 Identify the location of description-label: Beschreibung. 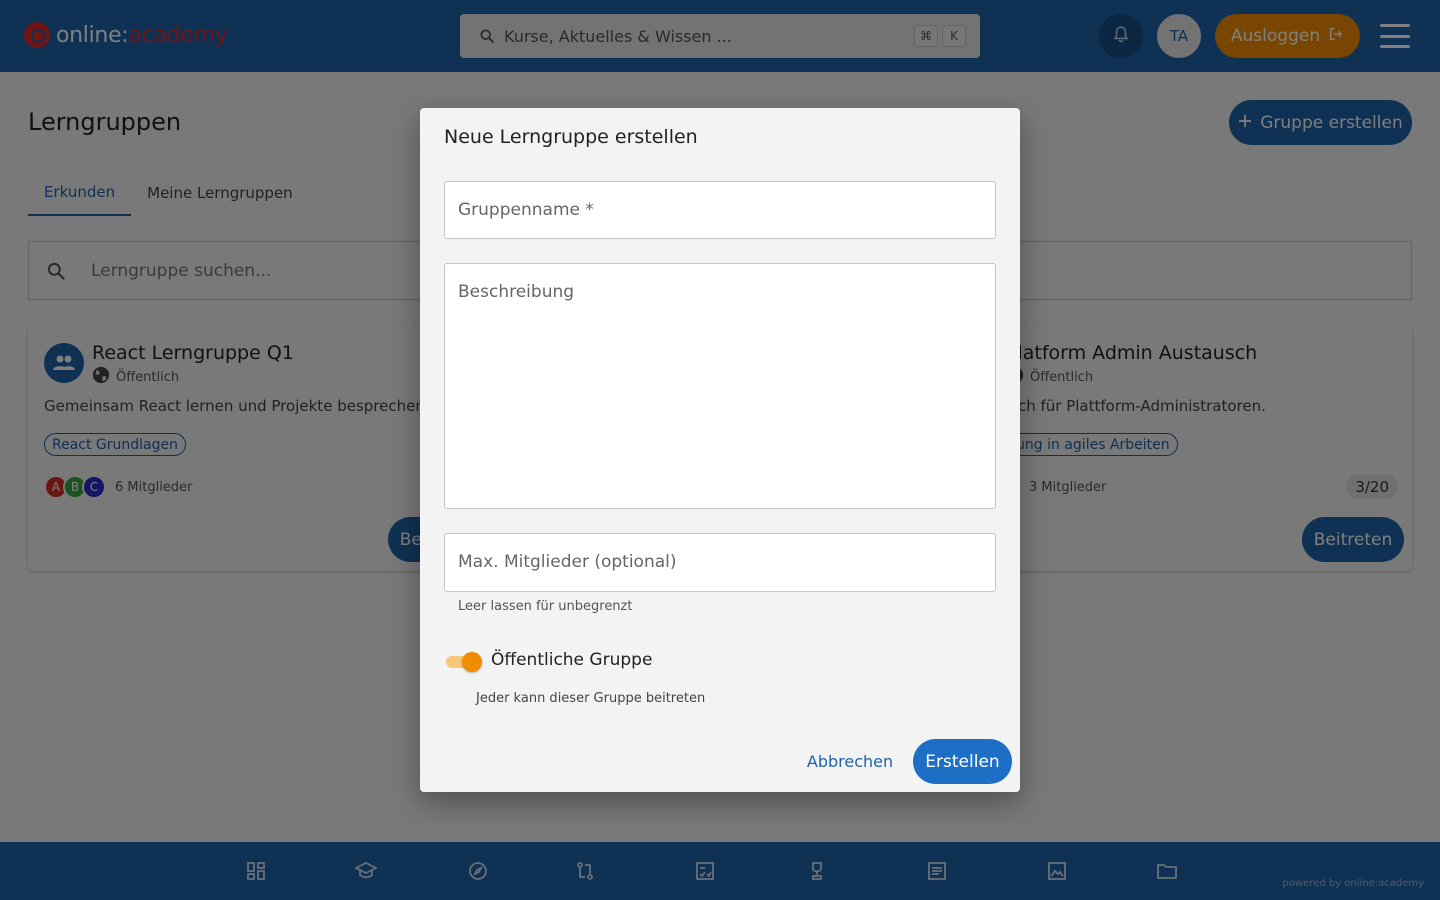
(516, 292).